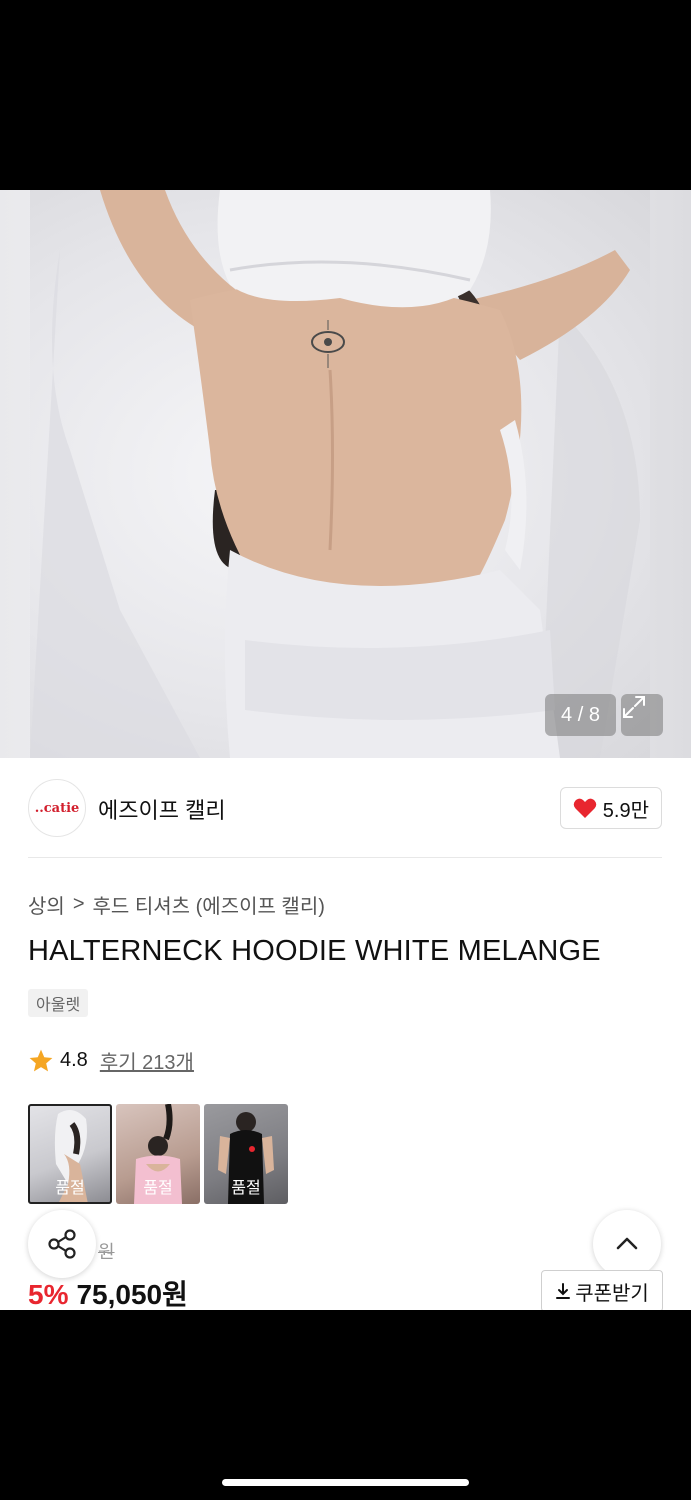 Image resolution: width=691 pixels, height=1500 pixels. I want to click on brand-row: ..catie 에즈이프 캘리 5.9만, so click(345, 808).